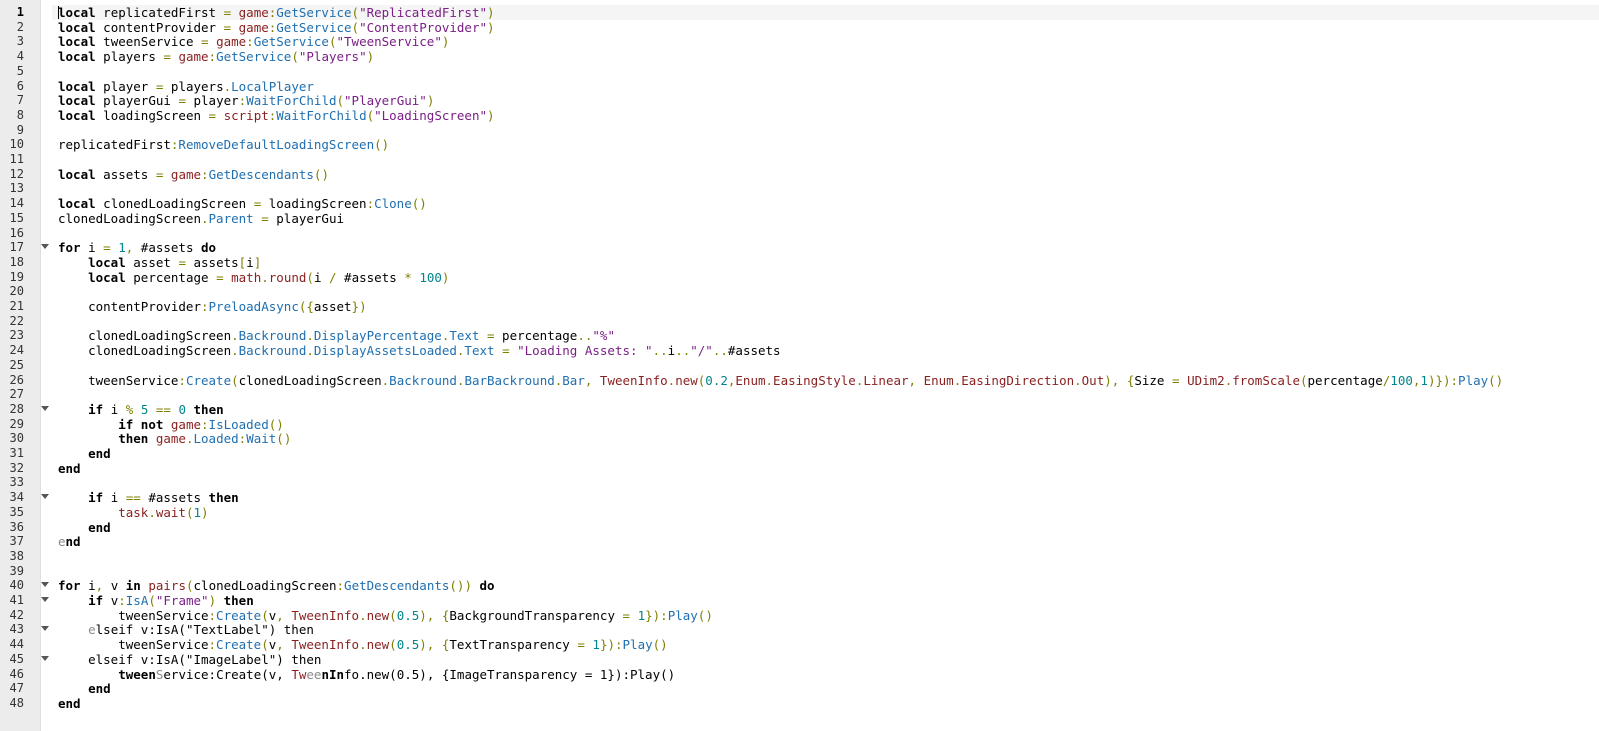 This screenshot has height=731, width=1599. Describe the element at coordinates (799, 600) in the screenshot. I see `code-line-41: 41 if v:IsA("Frame") then` at that location.